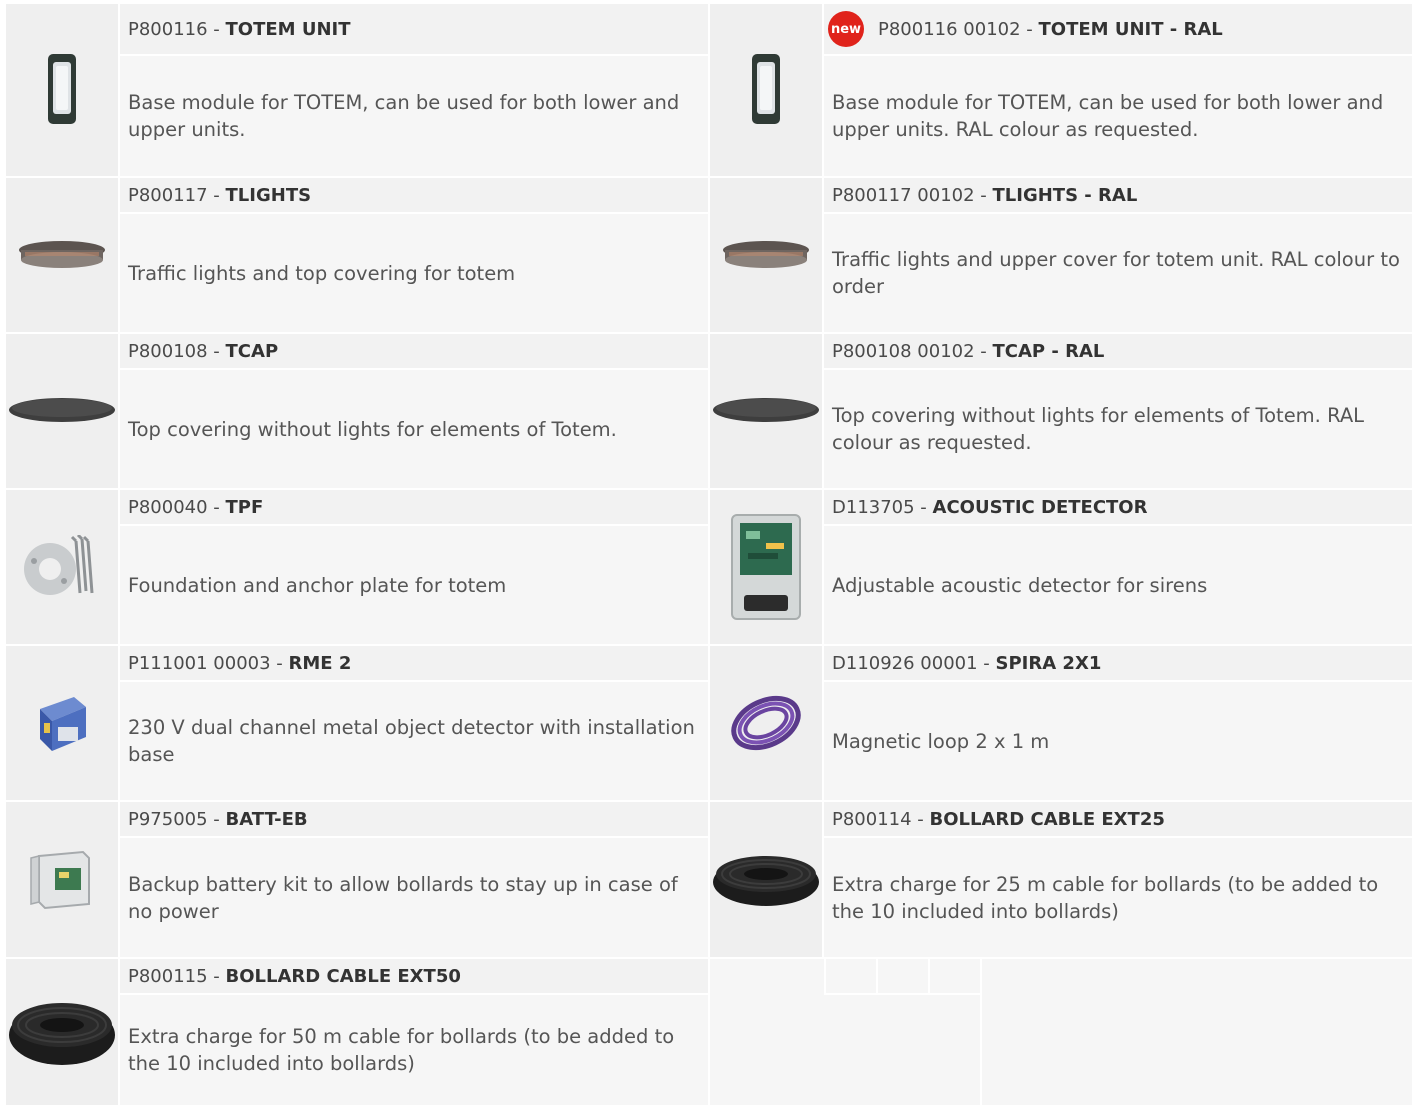 The height and width of the screenshot is (1108, 1418). I want to click on product-code: D110926 00001 -, so click(911, 663).